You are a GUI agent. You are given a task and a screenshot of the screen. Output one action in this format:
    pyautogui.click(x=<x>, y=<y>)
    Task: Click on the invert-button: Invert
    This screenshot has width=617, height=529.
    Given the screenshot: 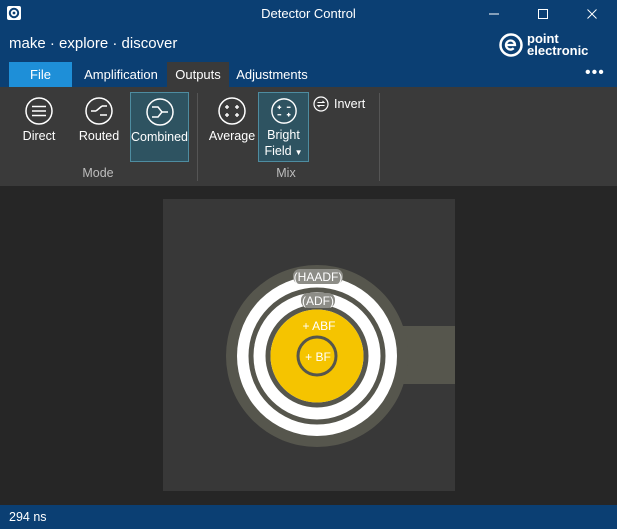 What is the action you would take?
    pyautogui.click(x=339, y=104)
    